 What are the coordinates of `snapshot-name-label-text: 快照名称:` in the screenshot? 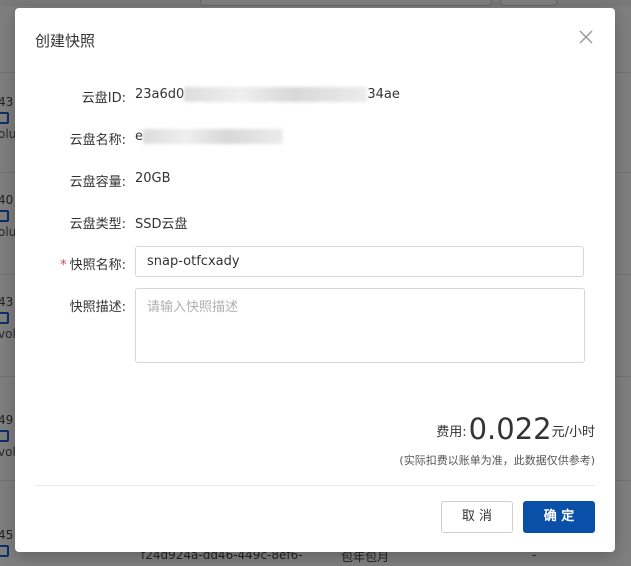 It's located at (97, 265).